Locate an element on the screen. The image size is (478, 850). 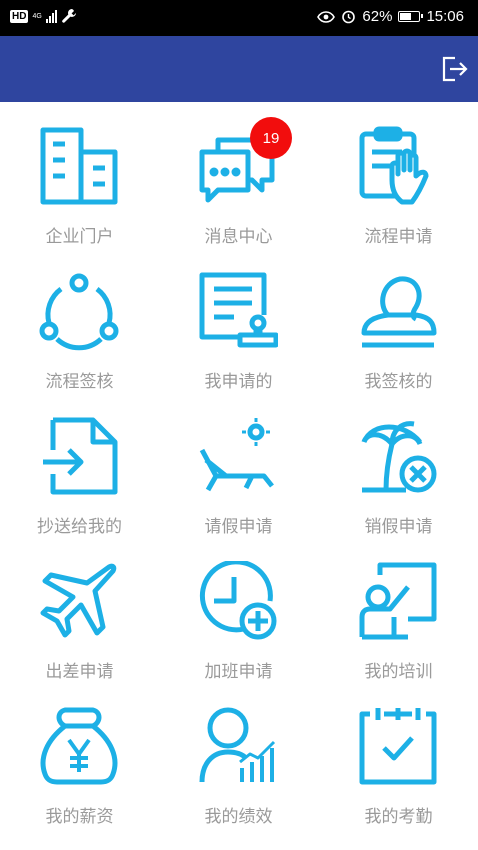
trainer-board-icon is located at coordinates (398, 601).